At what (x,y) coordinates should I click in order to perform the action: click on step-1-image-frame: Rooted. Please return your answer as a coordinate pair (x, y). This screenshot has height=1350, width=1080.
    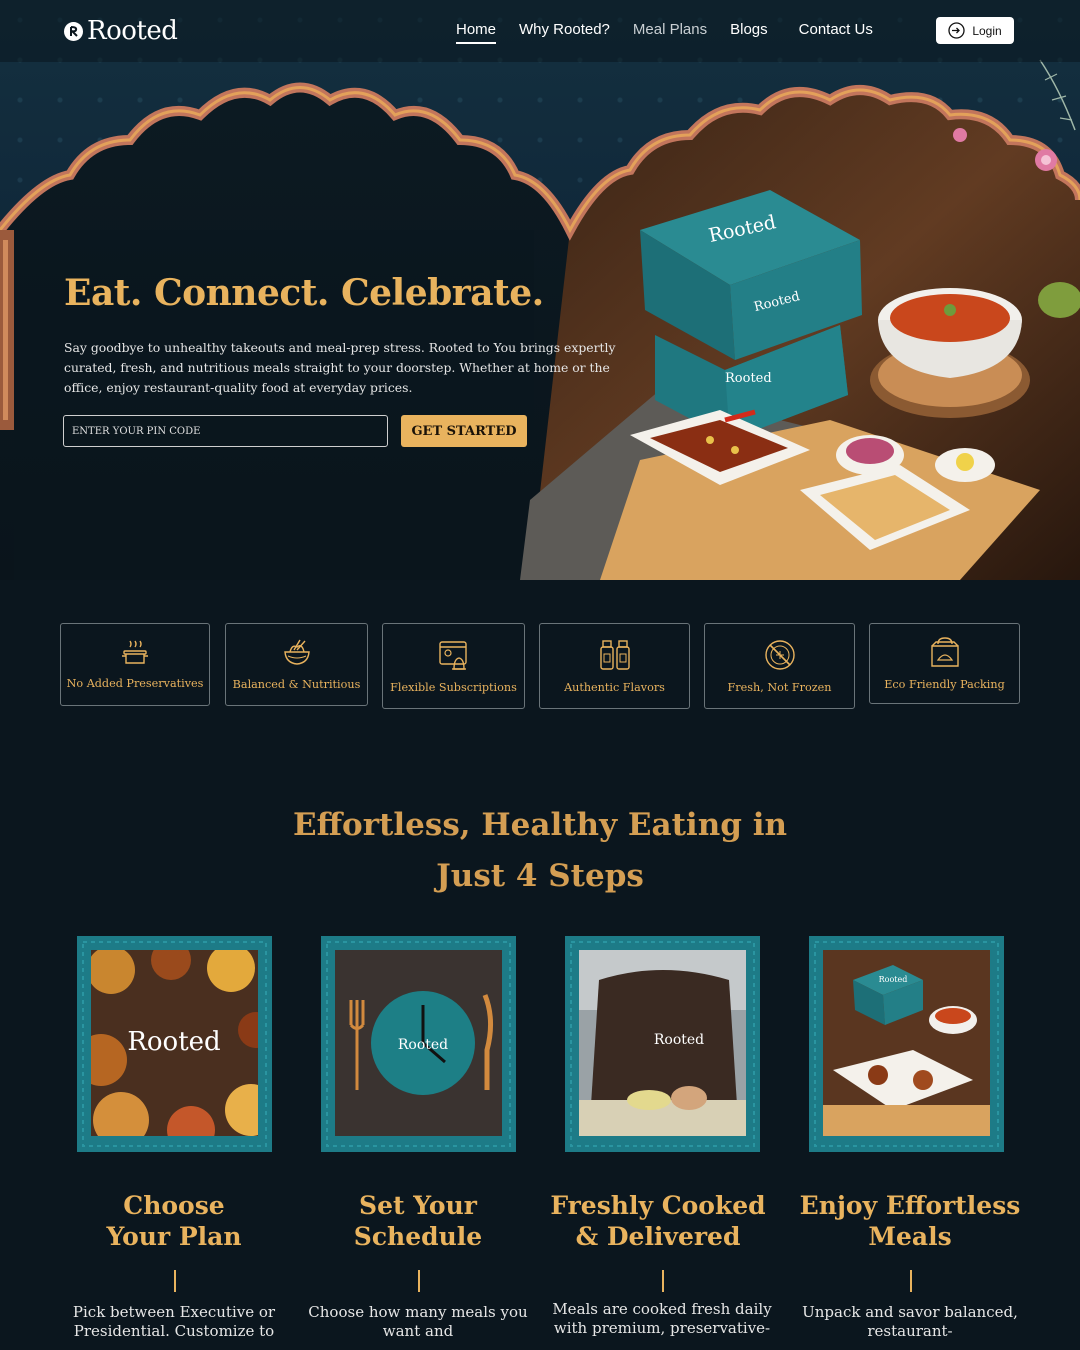
    Looking at the image, I should click on (174, 1044).